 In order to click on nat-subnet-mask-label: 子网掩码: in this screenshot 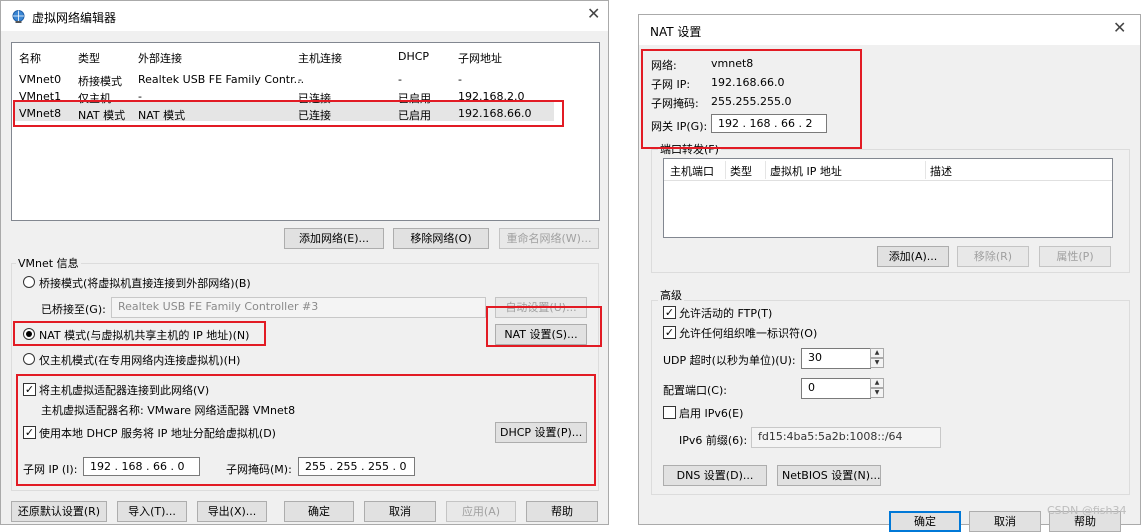, I will do `click(675, 103)`.